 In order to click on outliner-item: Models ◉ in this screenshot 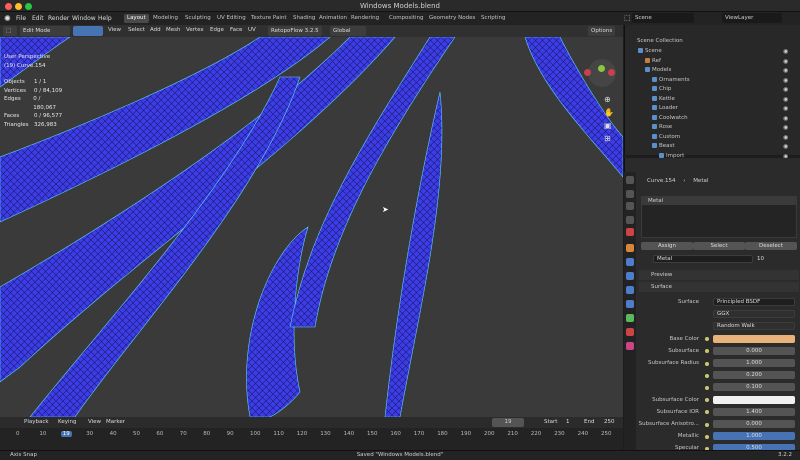, I will do `click(712, 71)`.